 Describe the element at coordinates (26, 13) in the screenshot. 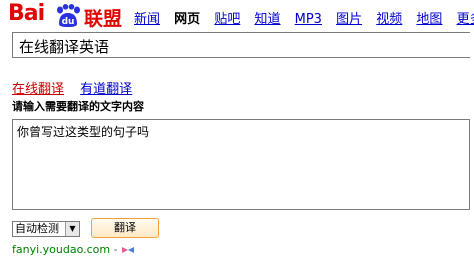

I see `logo-text-bai: Bai` at that location.